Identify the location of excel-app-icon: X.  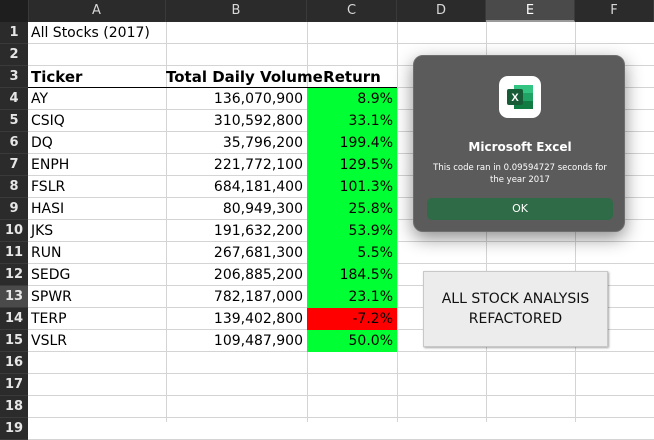
(520, 97).